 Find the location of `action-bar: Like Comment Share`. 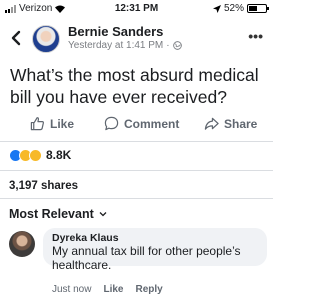

action-bar: Like Comment Share is located at coordinates (136, 127).